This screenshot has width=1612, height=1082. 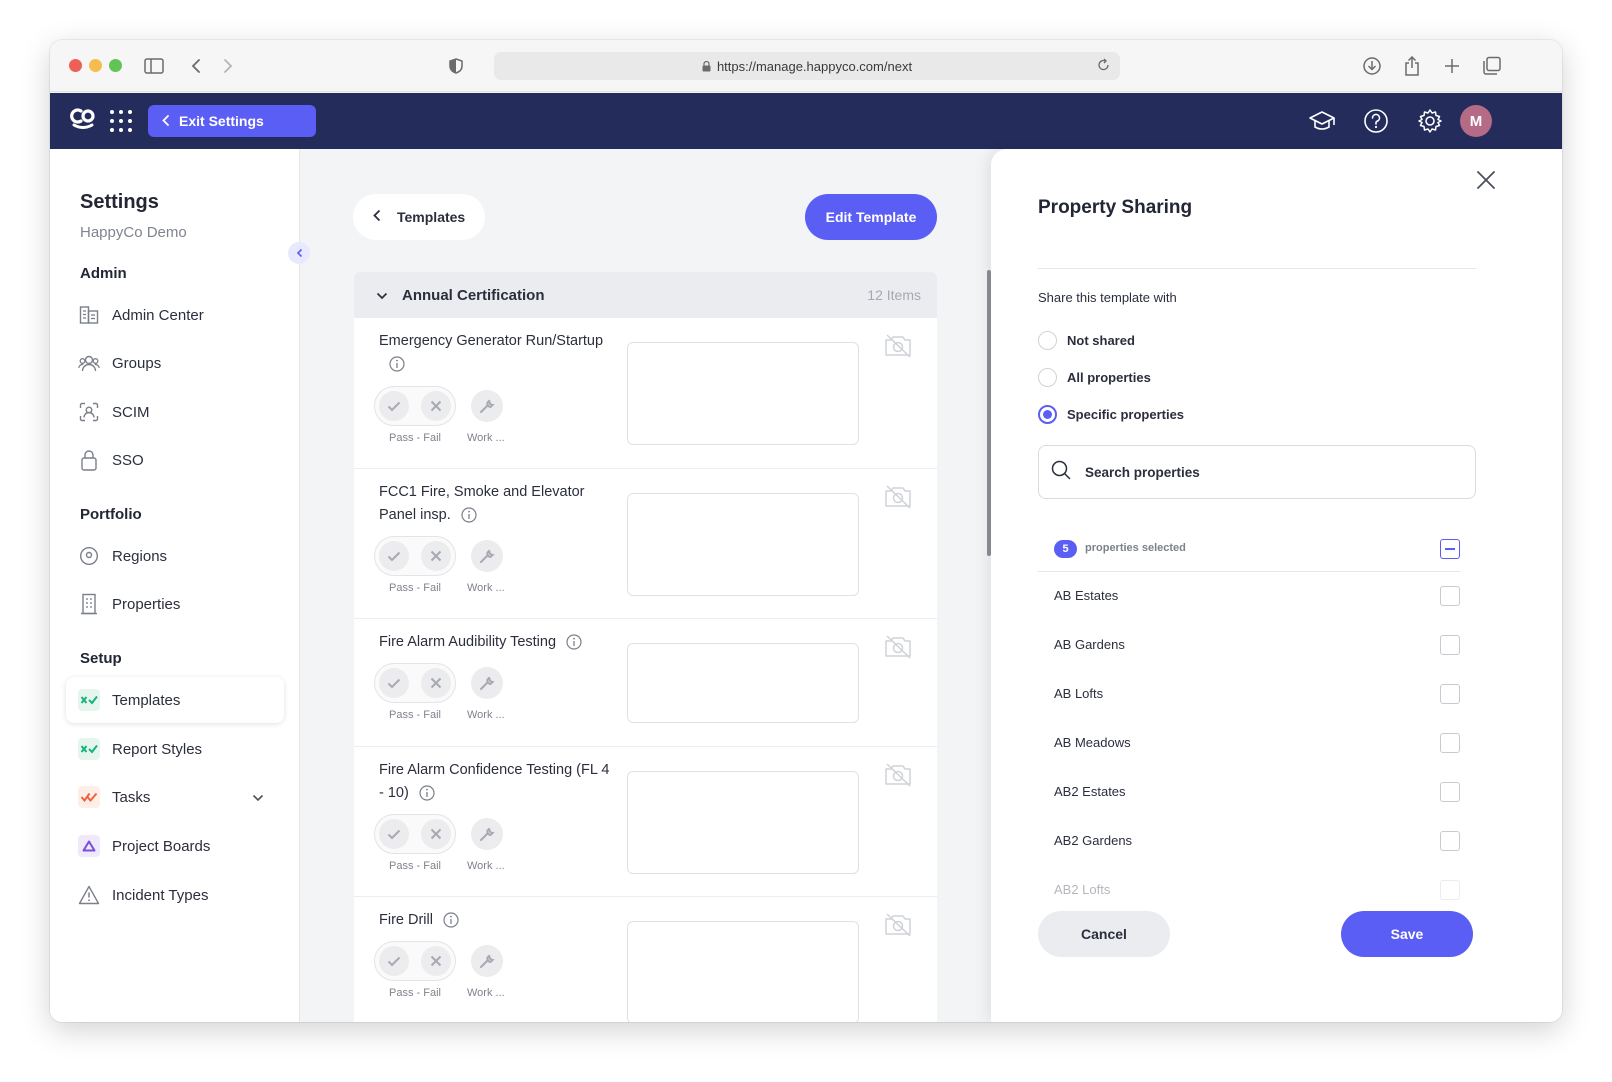 What do you see at coordinates (1249, 884) in the screenshot?
I see `property-row: AB2 Lofts` at bounding box center [1249, 884].